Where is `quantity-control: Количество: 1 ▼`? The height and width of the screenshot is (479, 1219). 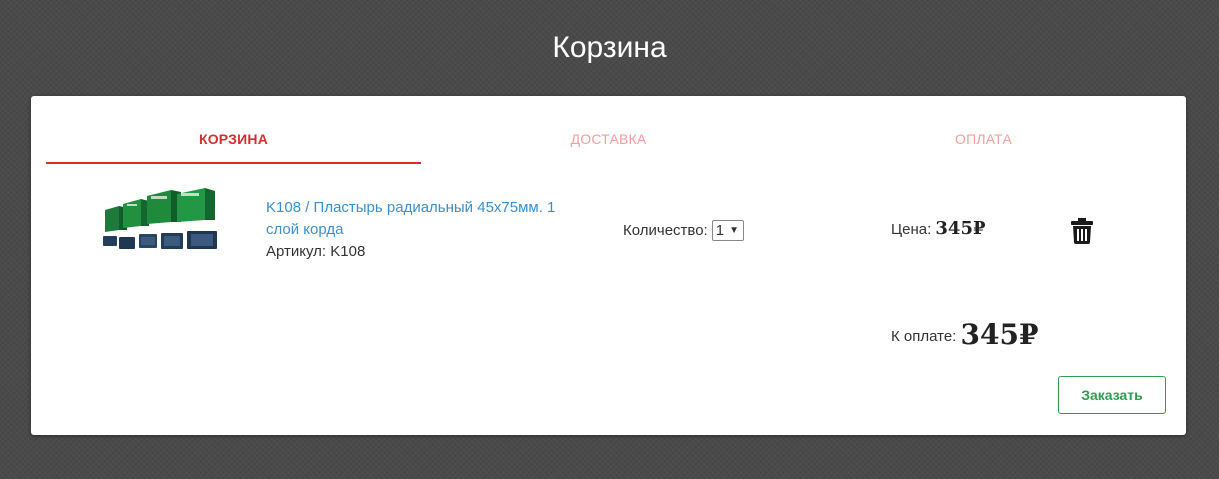 quantity-control: Количество: 1 ▼ is located at coordinates (683, 230).